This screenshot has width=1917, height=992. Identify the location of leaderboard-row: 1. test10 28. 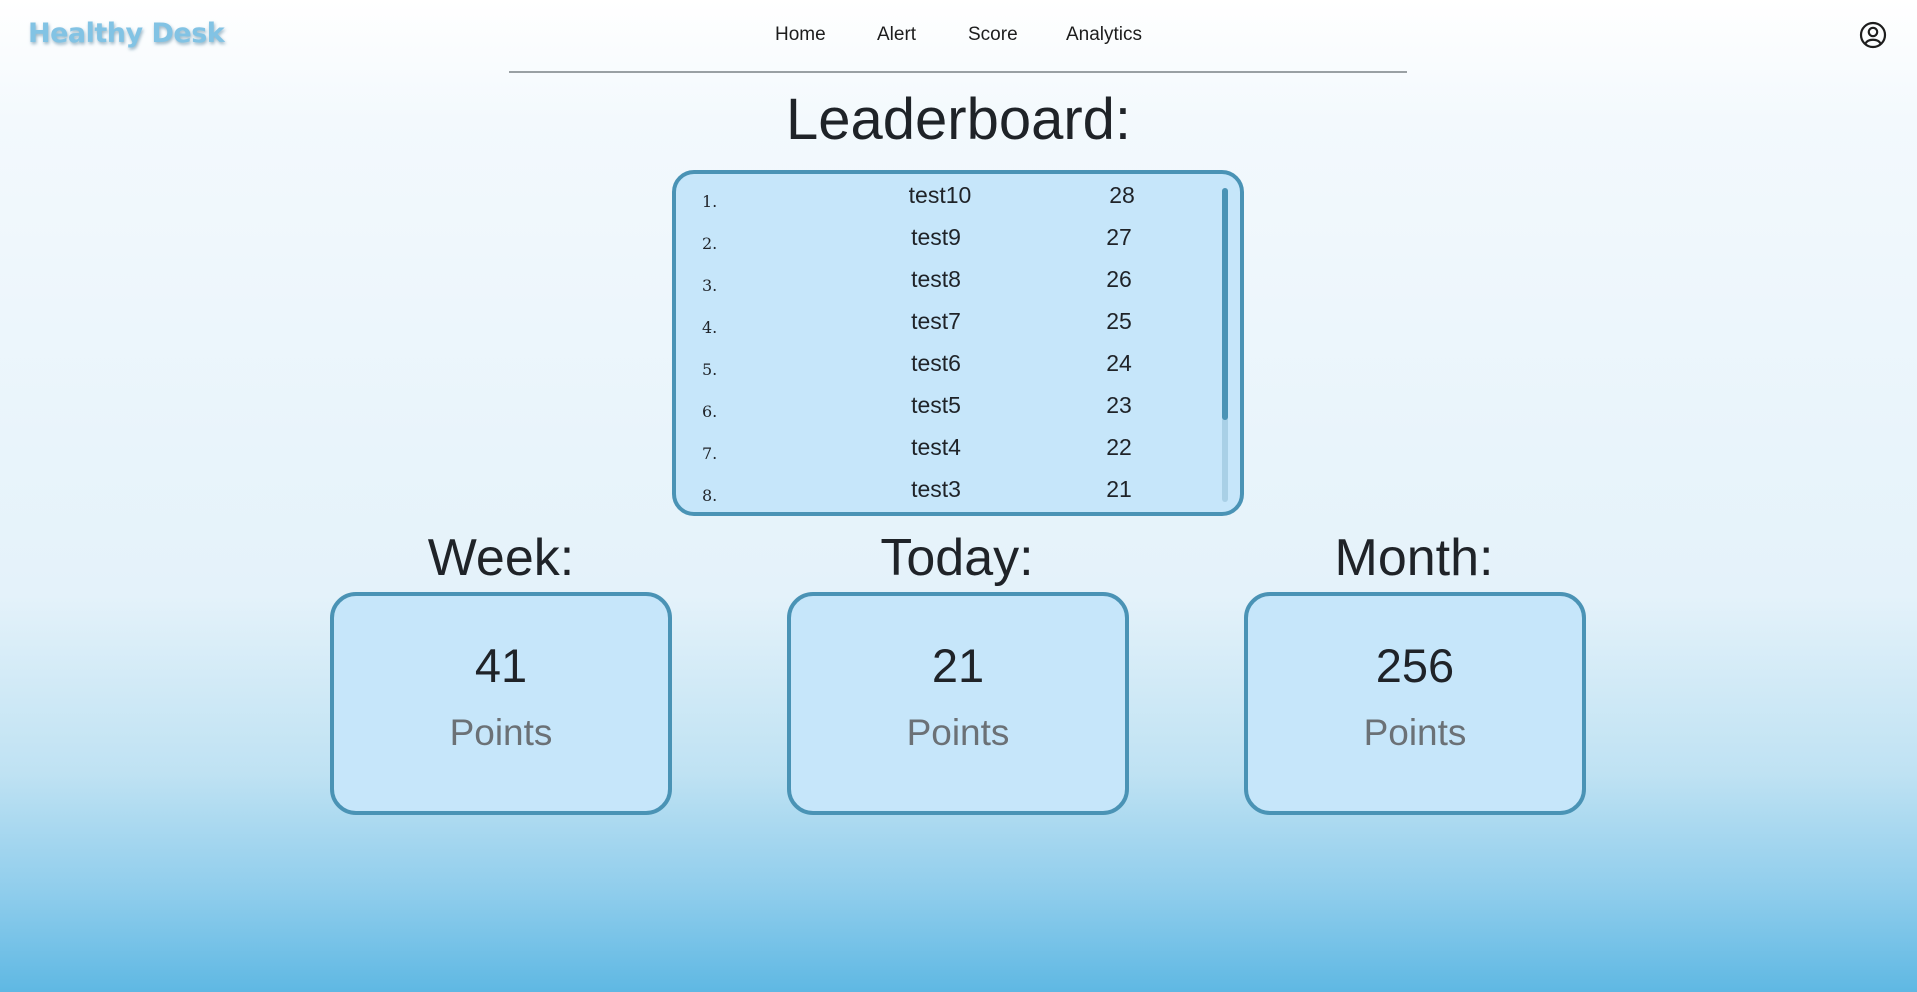
(958, 197).